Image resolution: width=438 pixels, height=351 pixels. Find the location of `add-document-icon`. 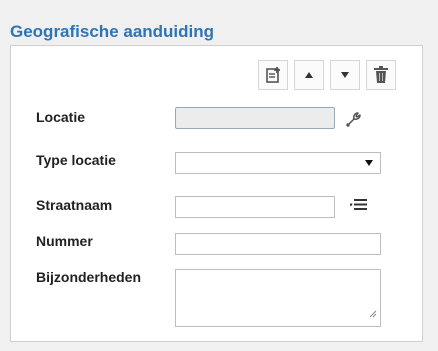

add-document-icon is located at coordinates (273, 75).